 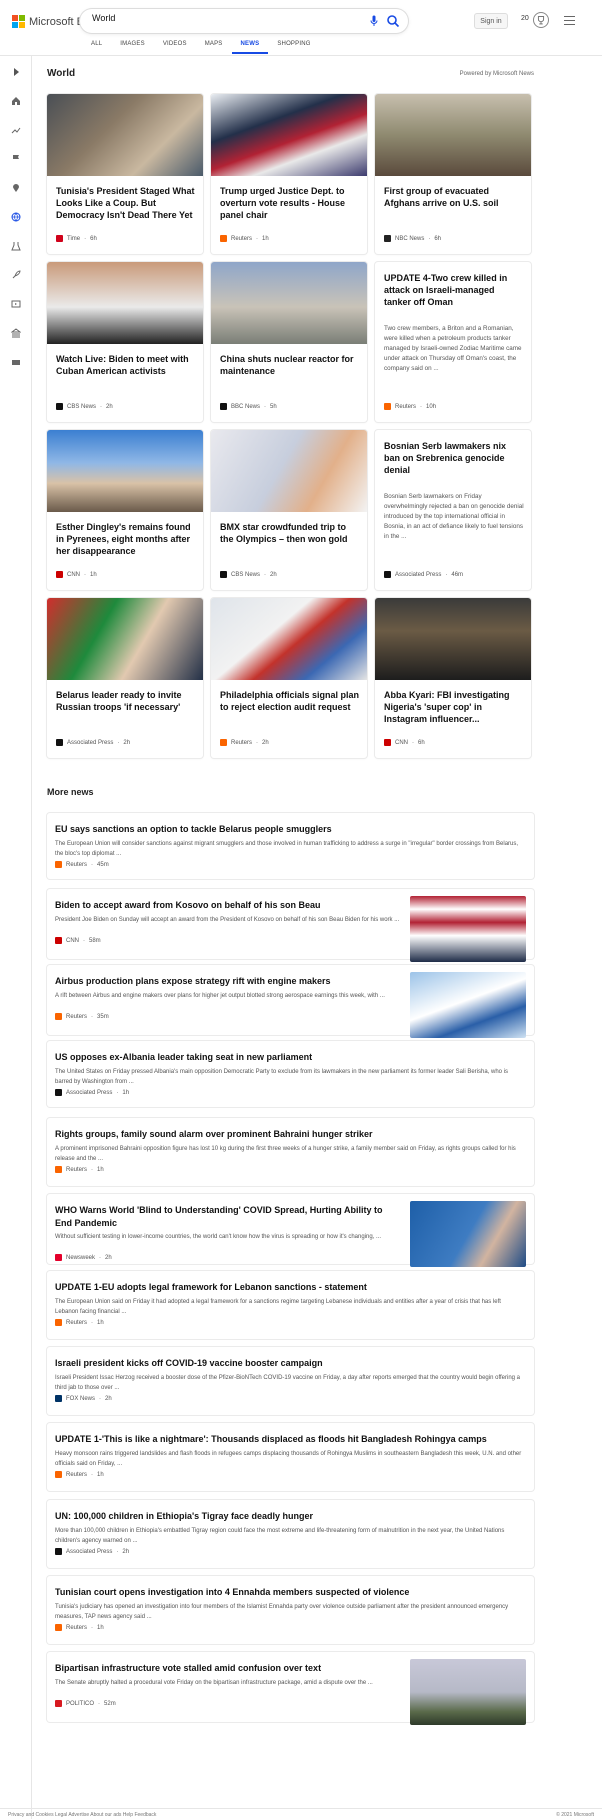 What do you see at coordinates (132, 47) in the screenshot?
I see `tab-images: IMAGES` at bounding box center [132, 47].